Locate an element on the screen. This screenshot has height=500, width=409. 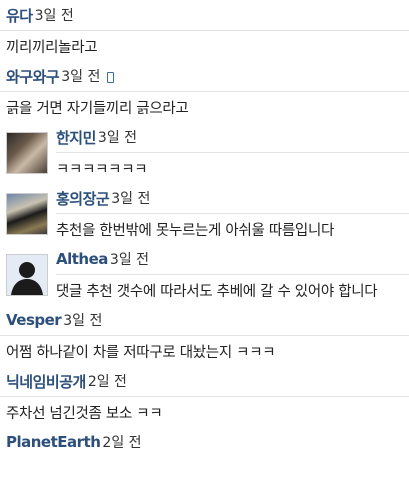
comment-author: Althea is located at coordinates (82, 259).